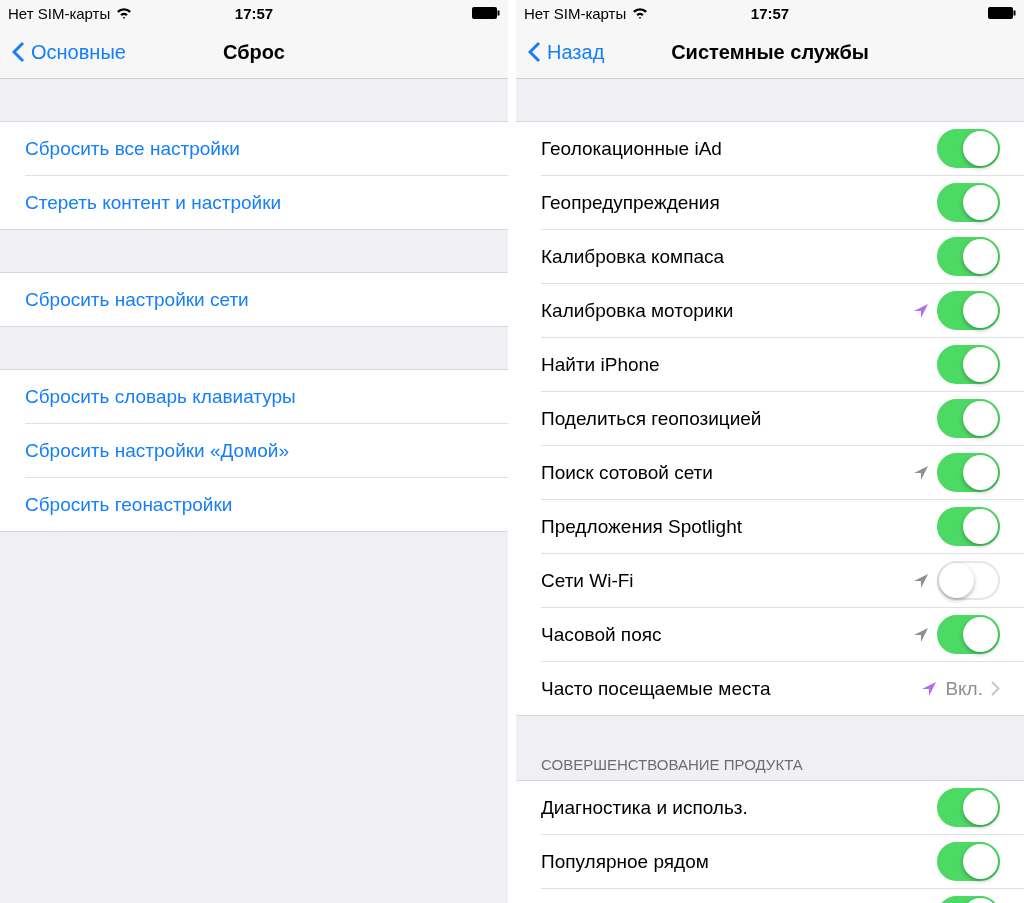 The height and width of the screenshot is (903, 1024). I want to click on setting-label: Сети Wi-Fi, so click(588, 580).